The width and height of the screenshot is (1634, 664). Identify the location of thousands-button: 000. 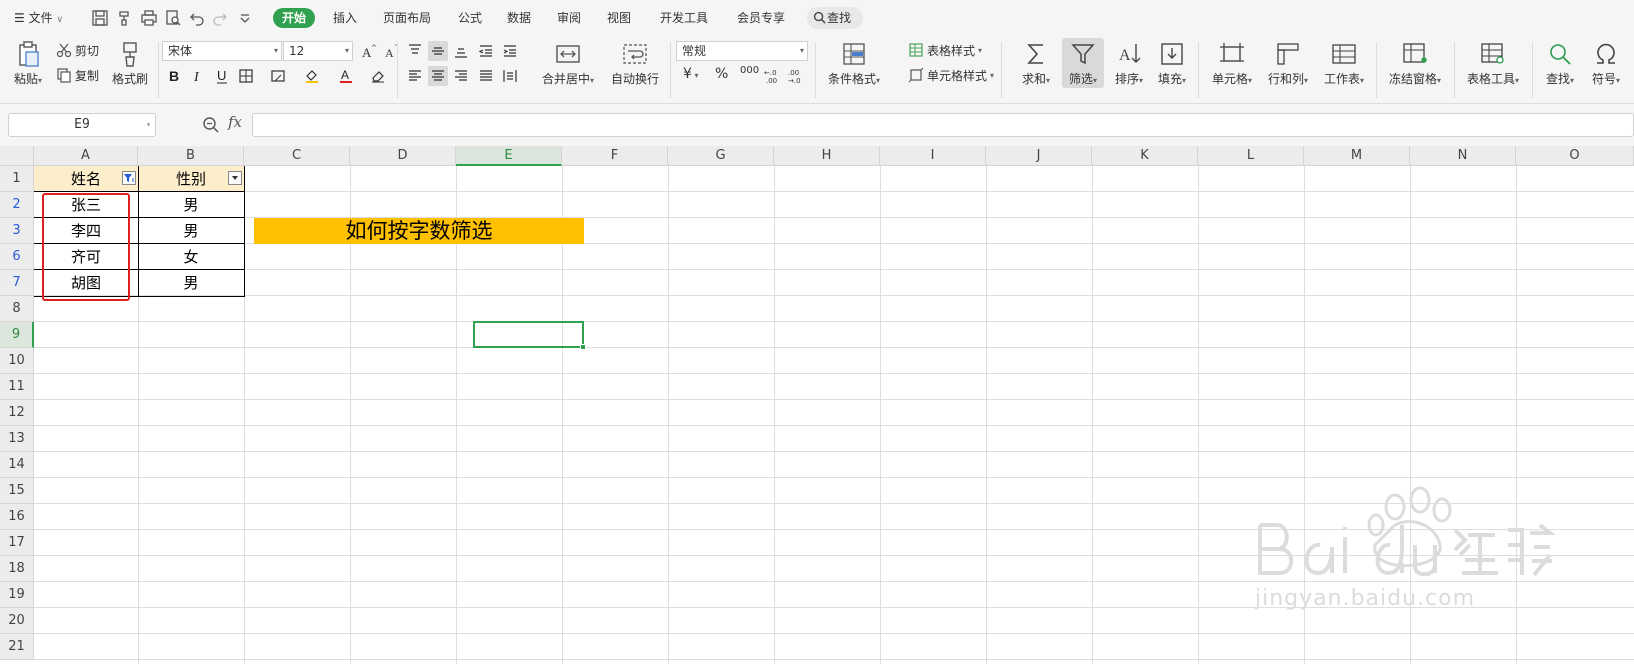
(749, 70).